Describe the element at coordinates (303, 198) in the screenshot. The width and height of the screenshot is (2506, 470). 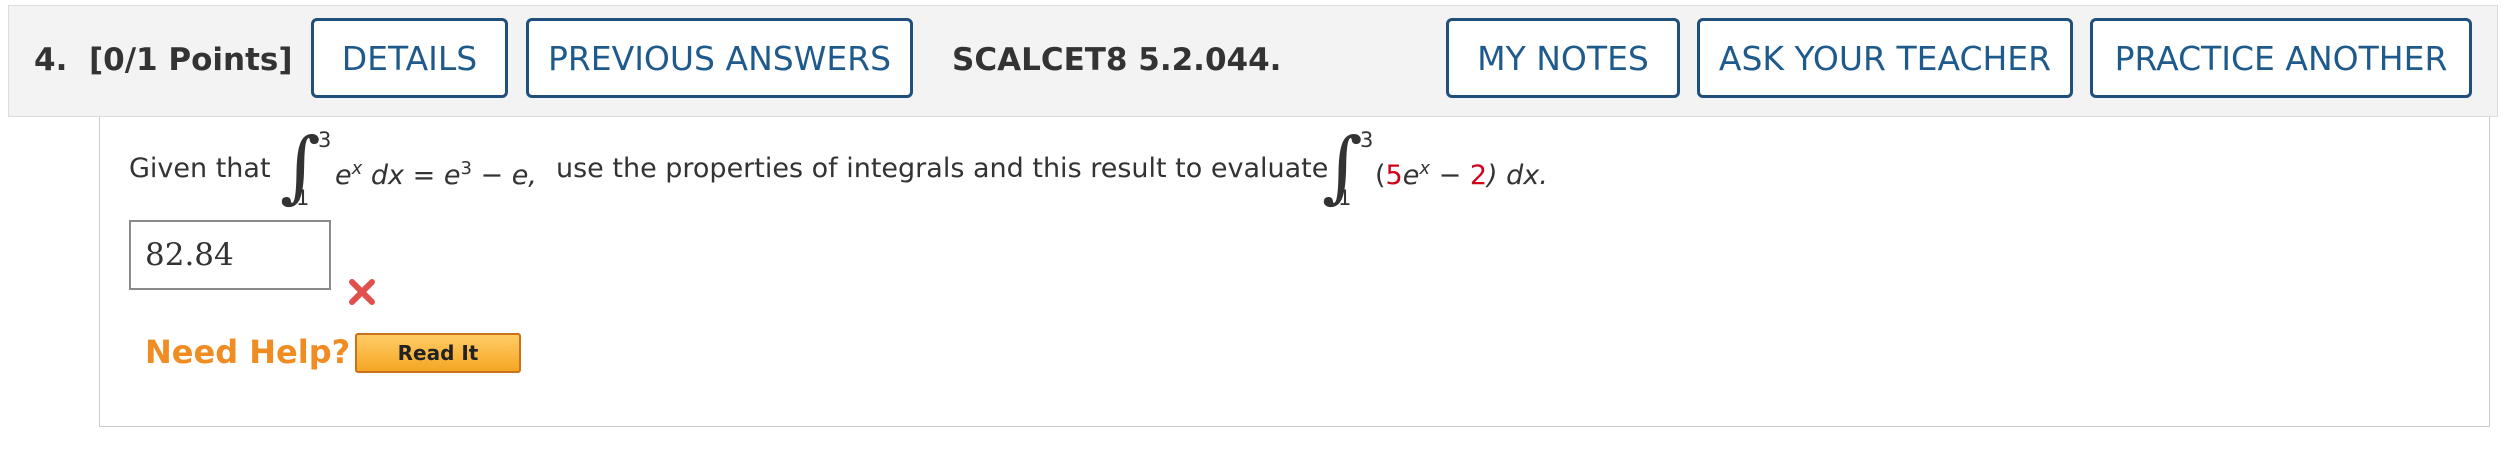
I see `integral-1-lower-limit: 1` at that location.